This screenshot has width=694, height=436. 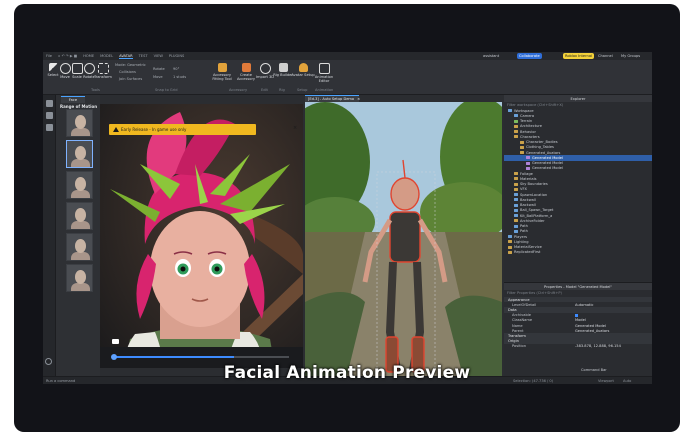 I want to click on timeline-progress, so click(x=174, y=357).